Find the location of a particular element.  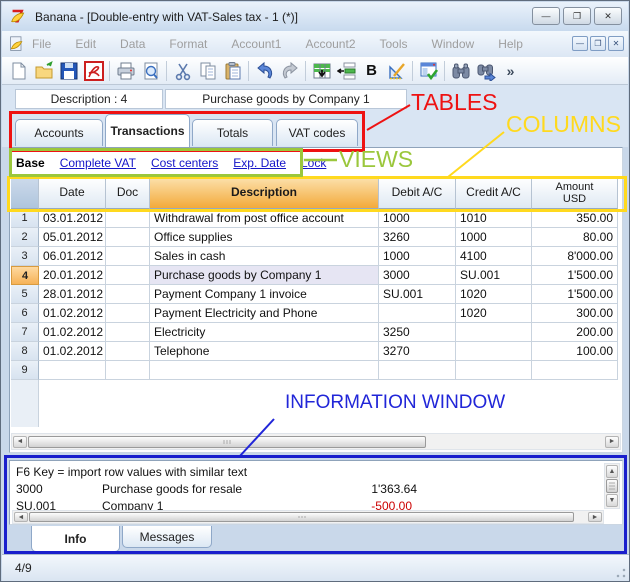

mdi-minimize-button: — is located at coordinates (580, 43).